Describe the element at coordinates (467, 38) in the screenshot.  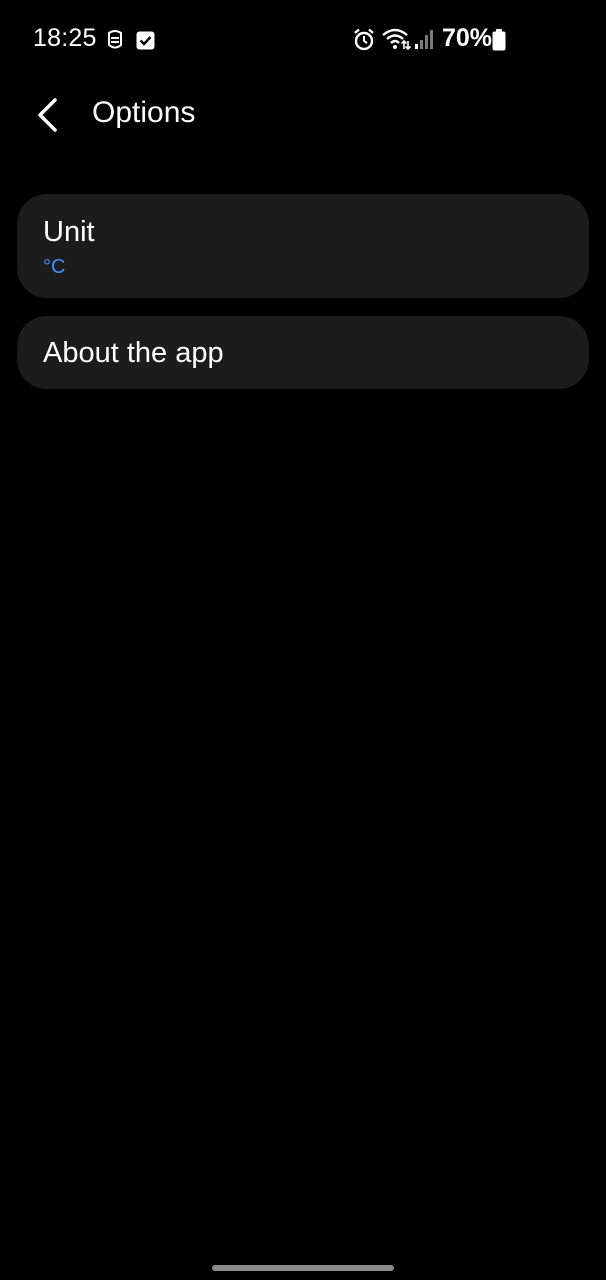
I see `battery-percent: 70%` at that location.